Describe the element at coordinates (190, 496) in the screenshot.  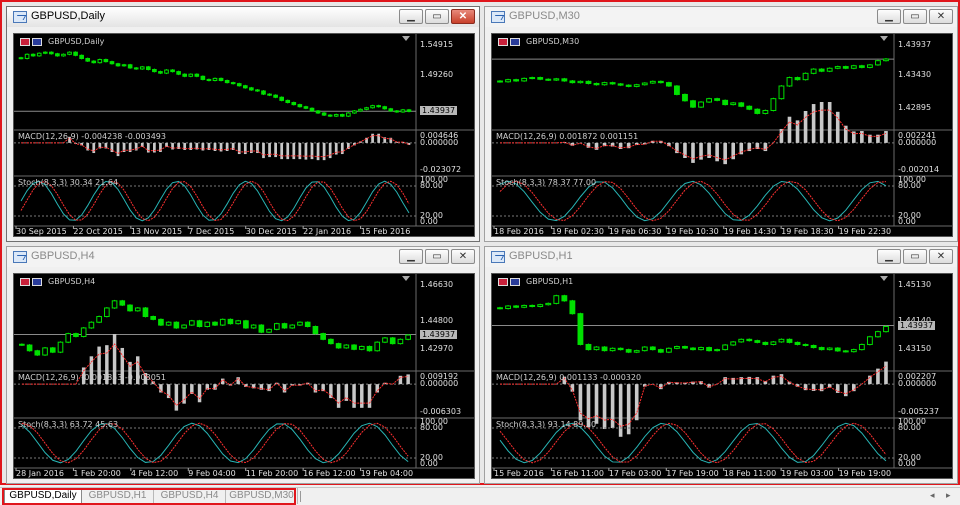
I see `tab-gbpusd-h4: GBPUSD,H4` at that location.